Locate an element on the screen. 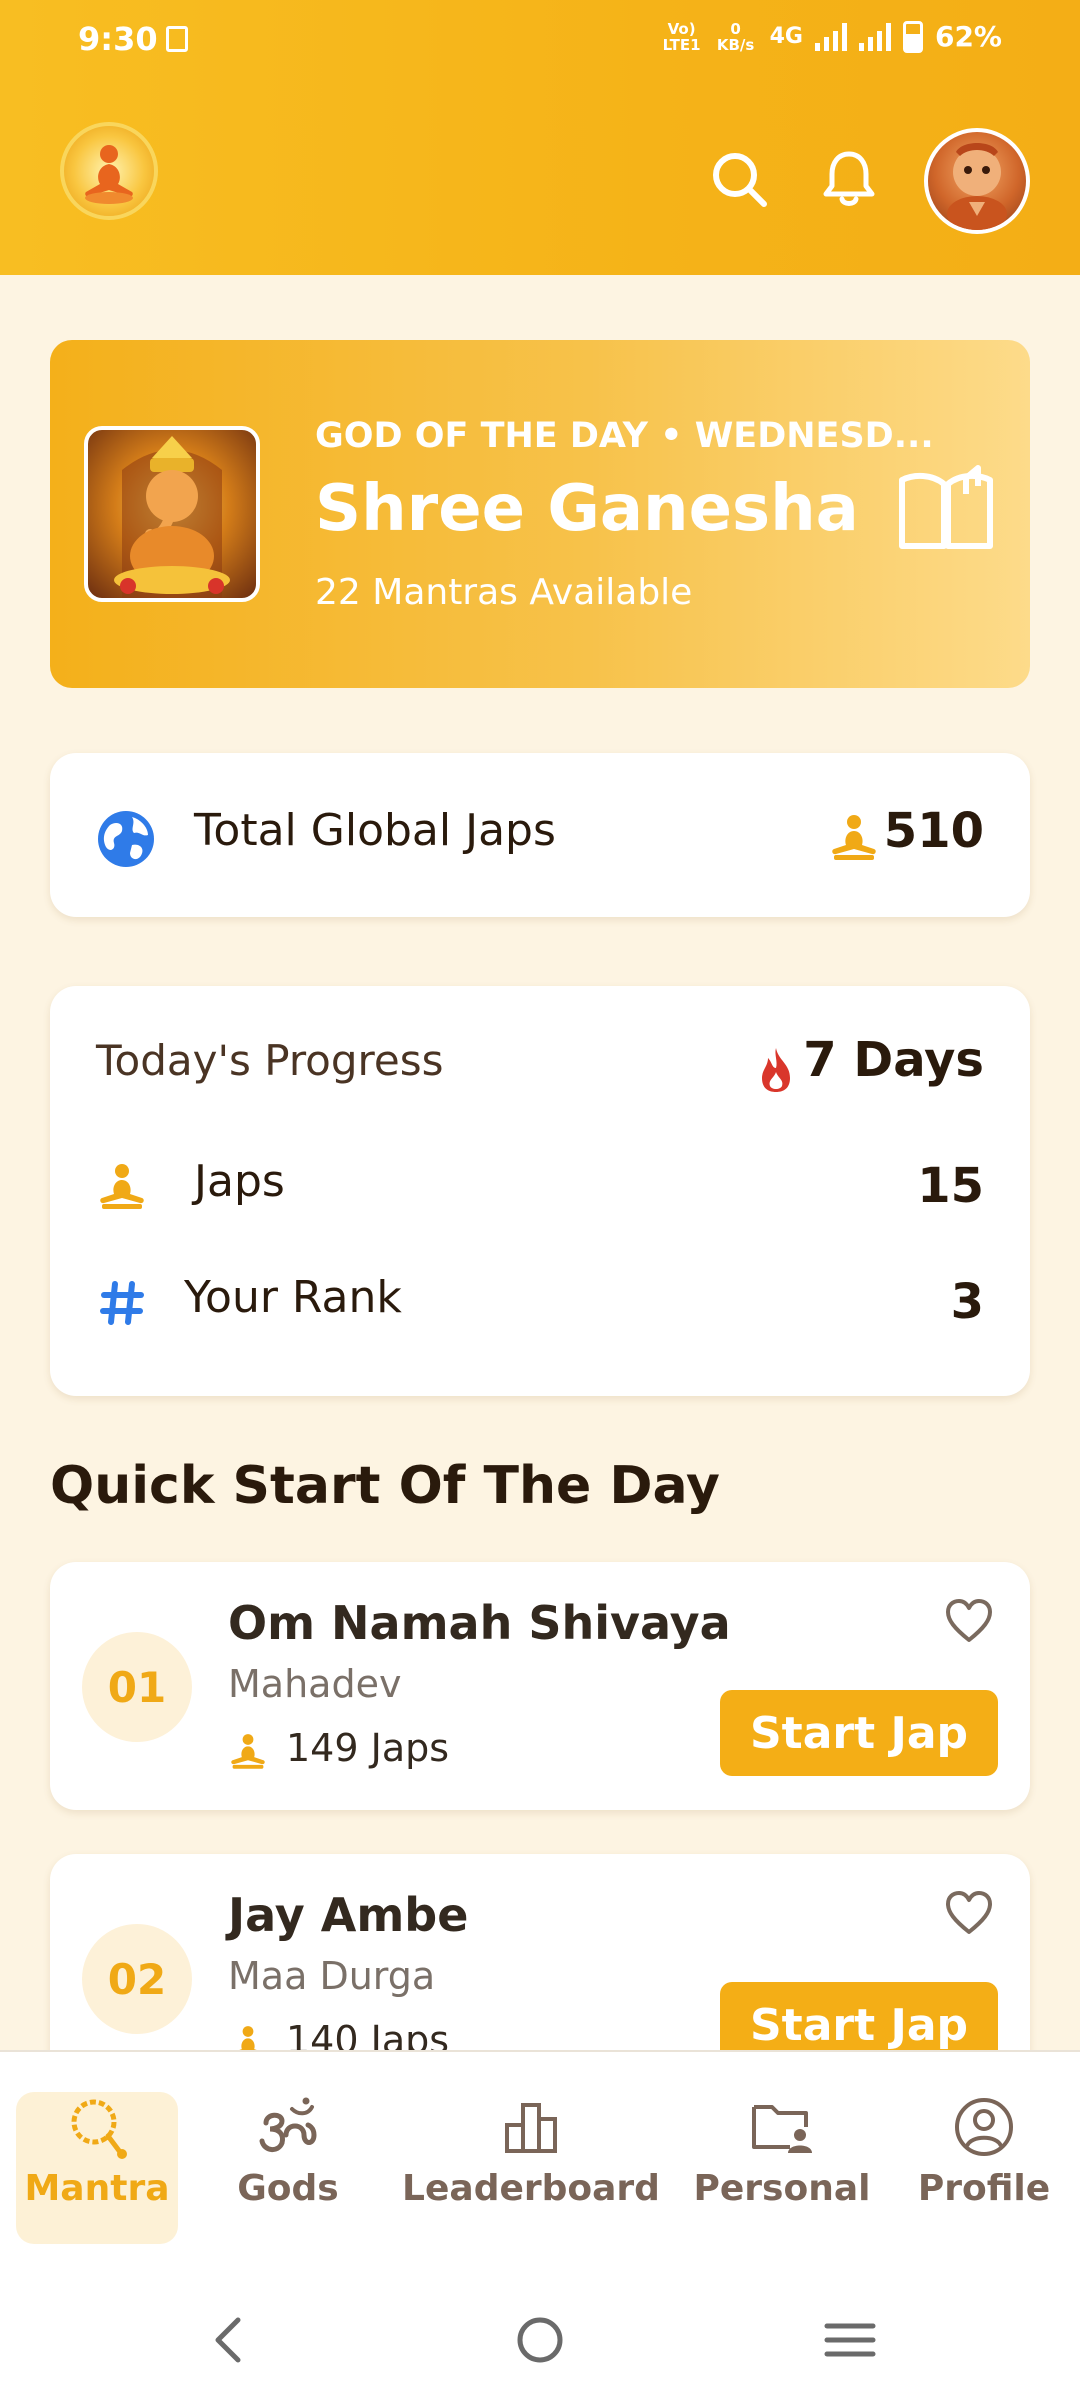 This screenshot has width=1080, height=2400. global-japs-count: 510 is located at coordinates (933, 831).